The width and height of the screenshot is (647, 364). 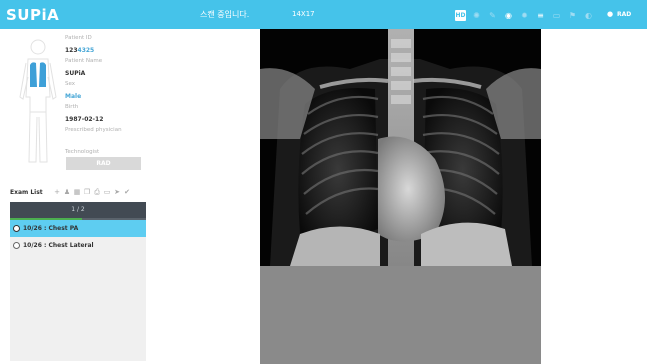 What do you see at coordinates (38, 102) in the screenshot?
I see `body-part-figure` at bounding box center [38, 102].